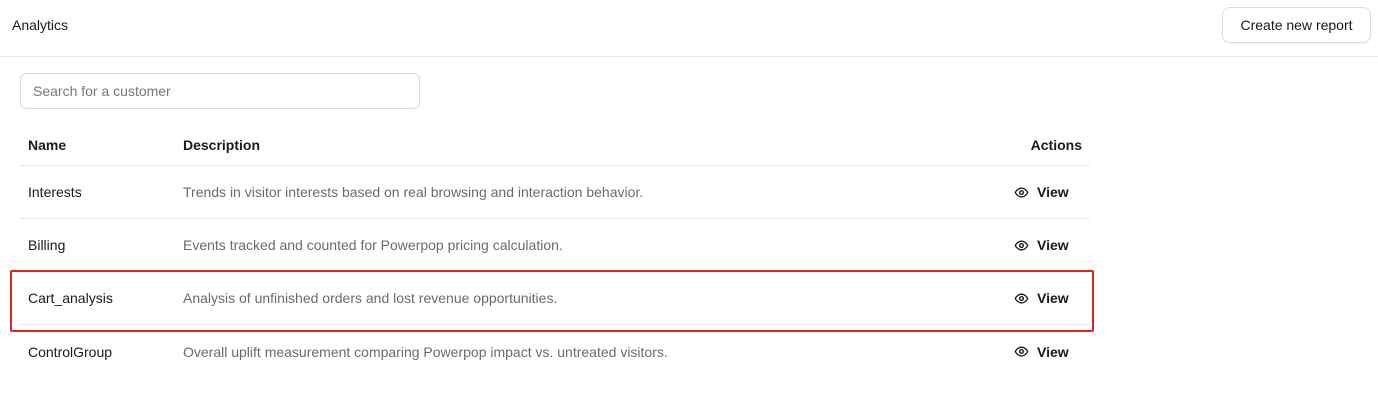  What do you see at coordinates (555, 145) in the screenshot?
I see `table-header-row: Name Description Actions` at bounding box center [555, 145].